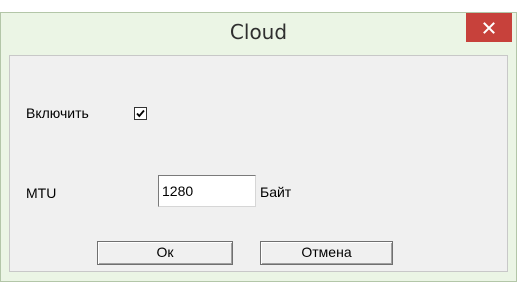 The width and height of the screenshot is (517, 282). Describe the element at coordinates (276, 192) in the screenshot. I see `mtu-unit-label: Байт` at that location.